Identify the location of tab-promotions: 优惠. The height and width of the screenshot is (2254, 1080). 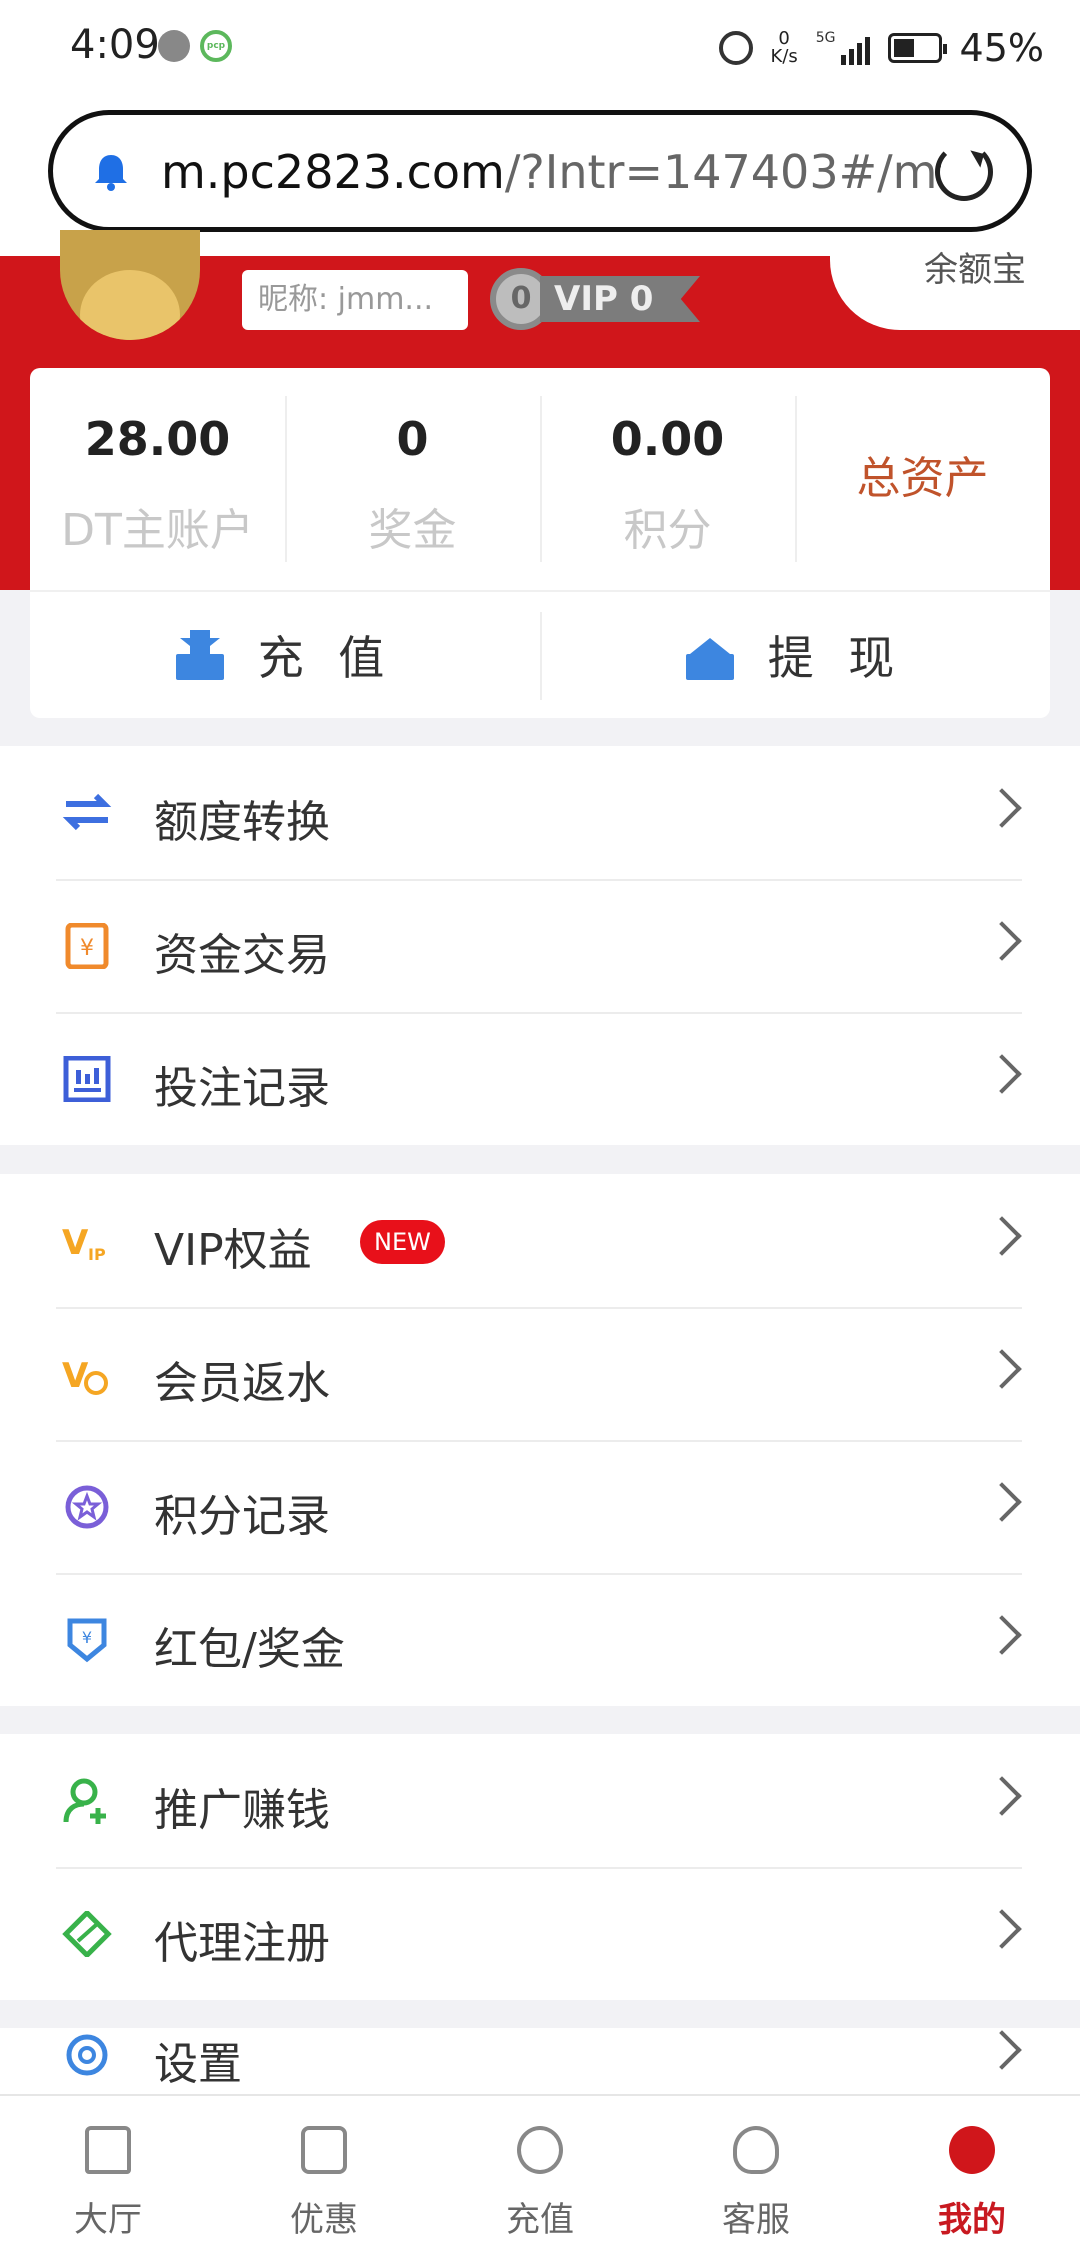
(324, 2175).